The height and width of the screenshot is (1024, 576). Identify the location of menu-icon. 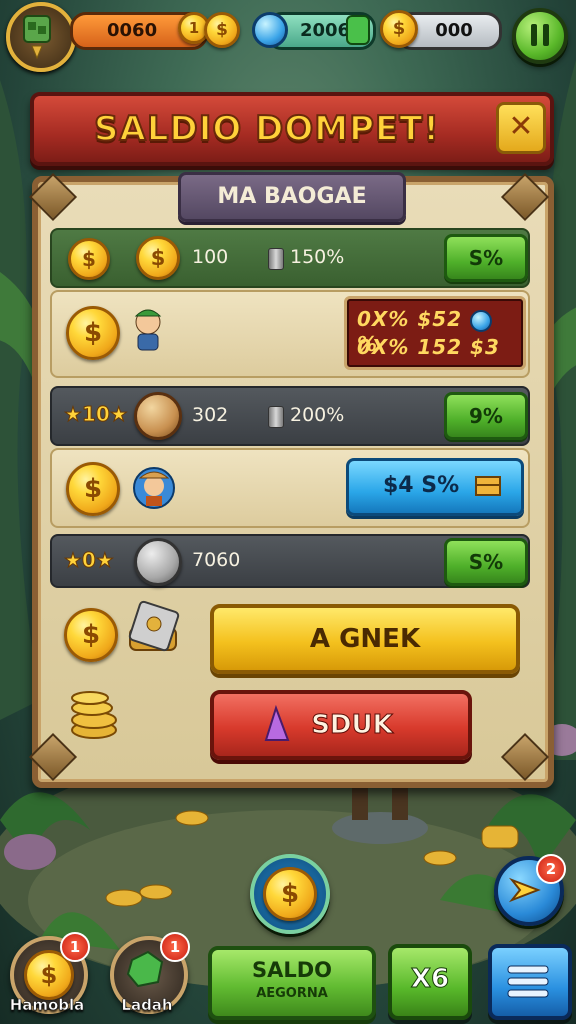
(528, 981).